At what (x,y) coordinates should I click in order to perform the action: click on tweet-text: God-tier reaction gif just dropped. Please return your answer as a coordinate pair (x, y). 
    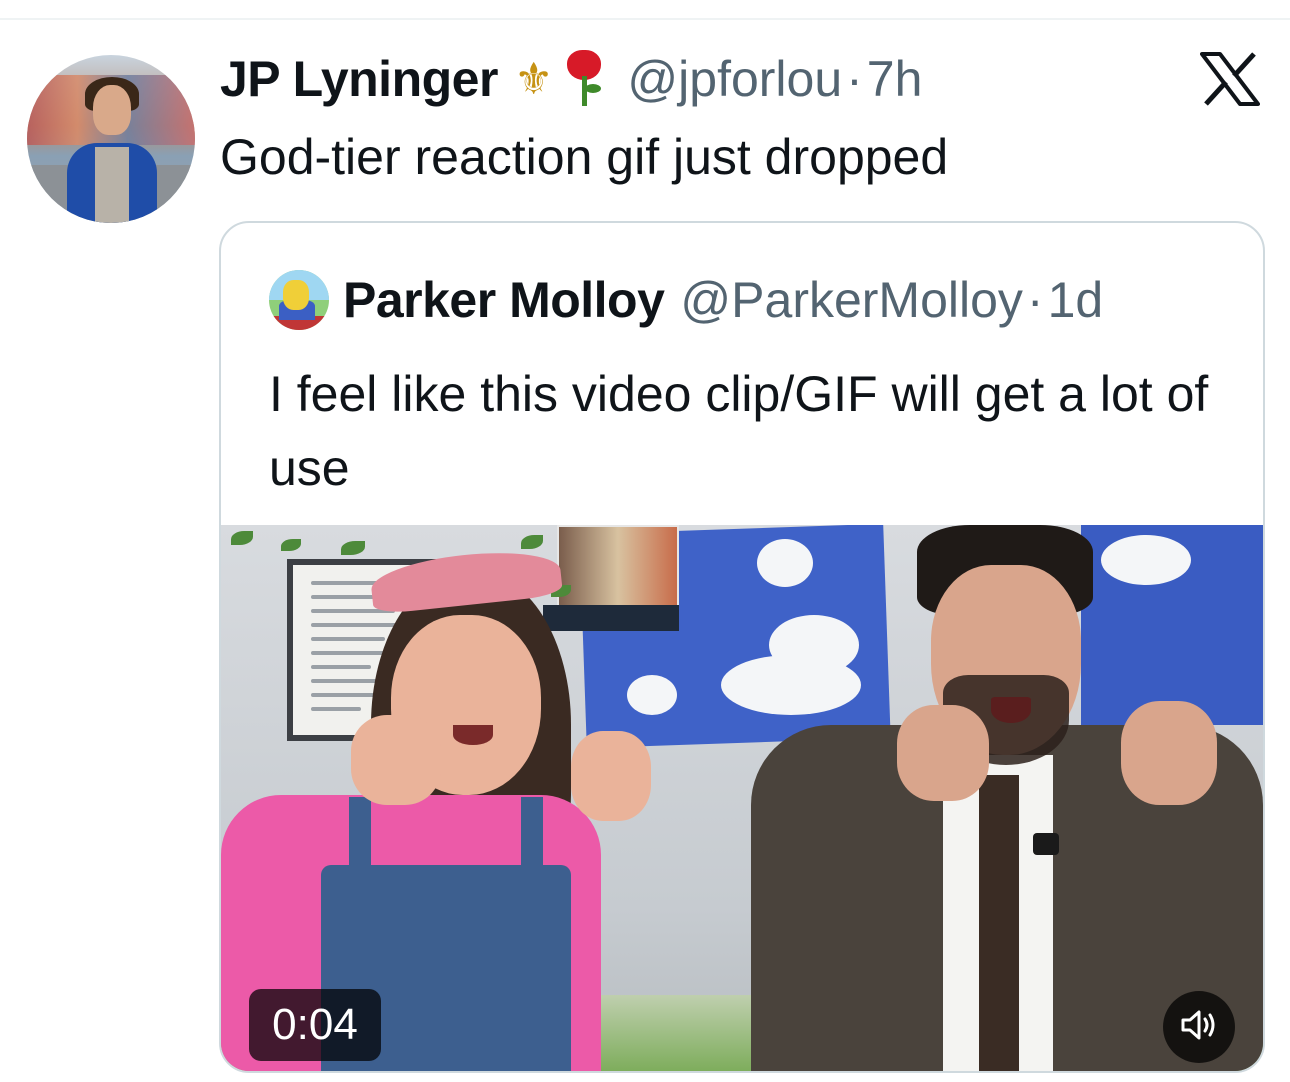
    Looking at the image, I should click on (584, 157).